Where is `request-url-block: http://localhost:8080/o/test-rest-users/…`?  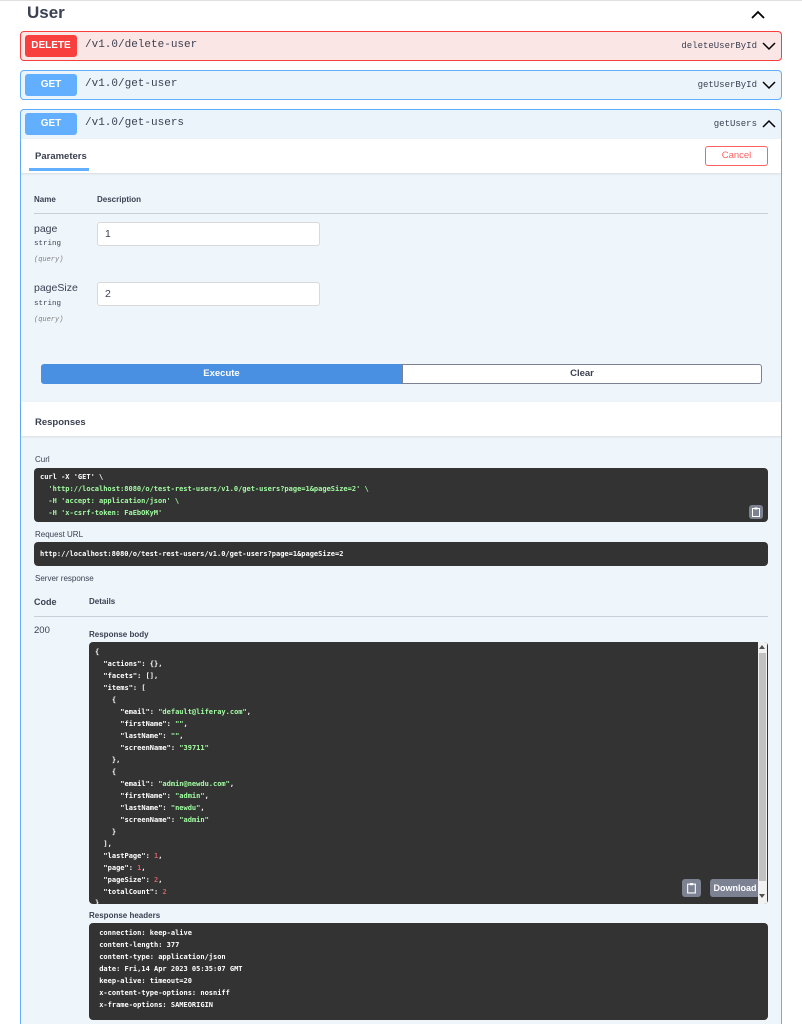 request-url-block: http://localhost:8080/o/test-rest-users/… is located at coordinates (401, 554).